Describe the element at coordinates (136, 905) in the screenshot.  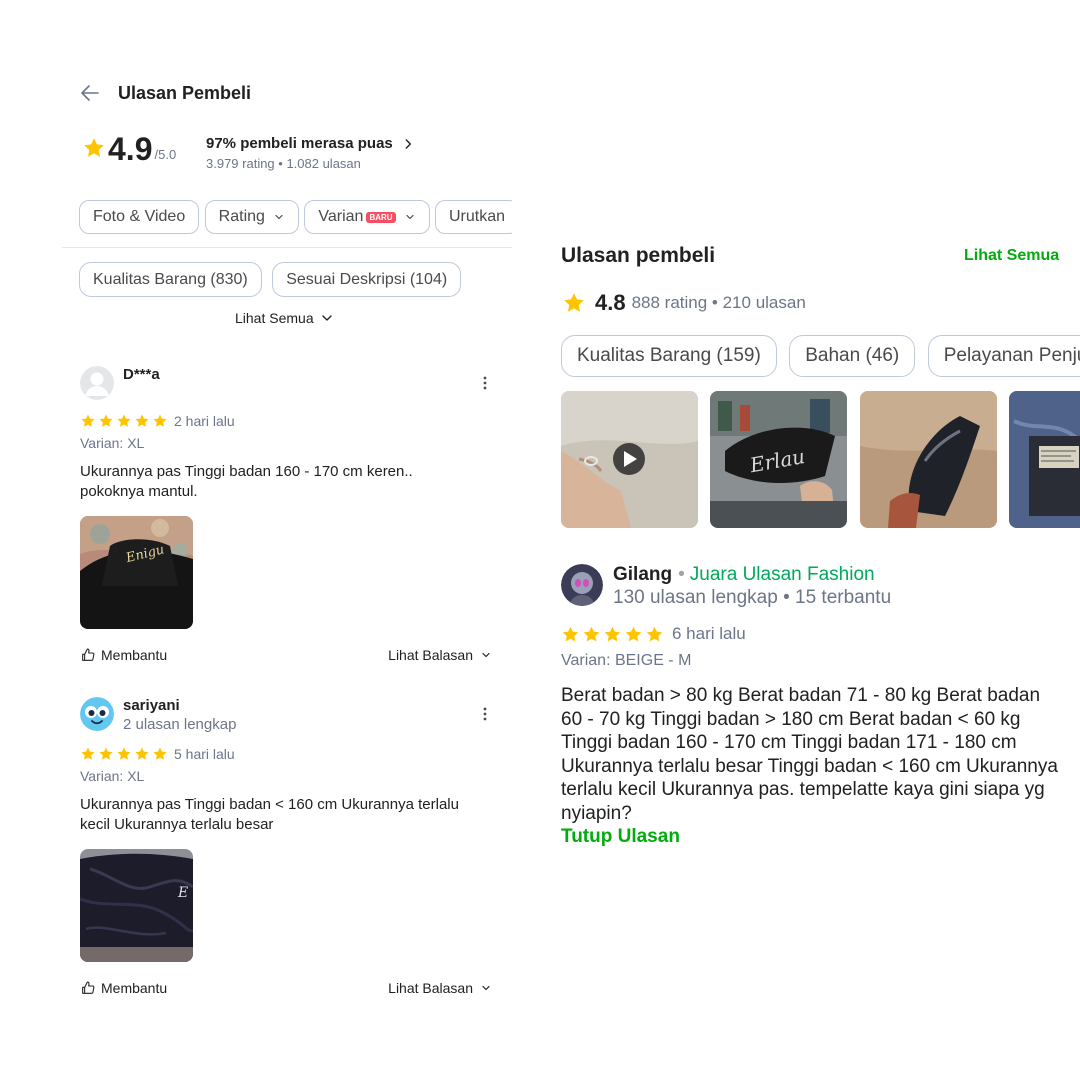
I see `review-photo: E` at that location.